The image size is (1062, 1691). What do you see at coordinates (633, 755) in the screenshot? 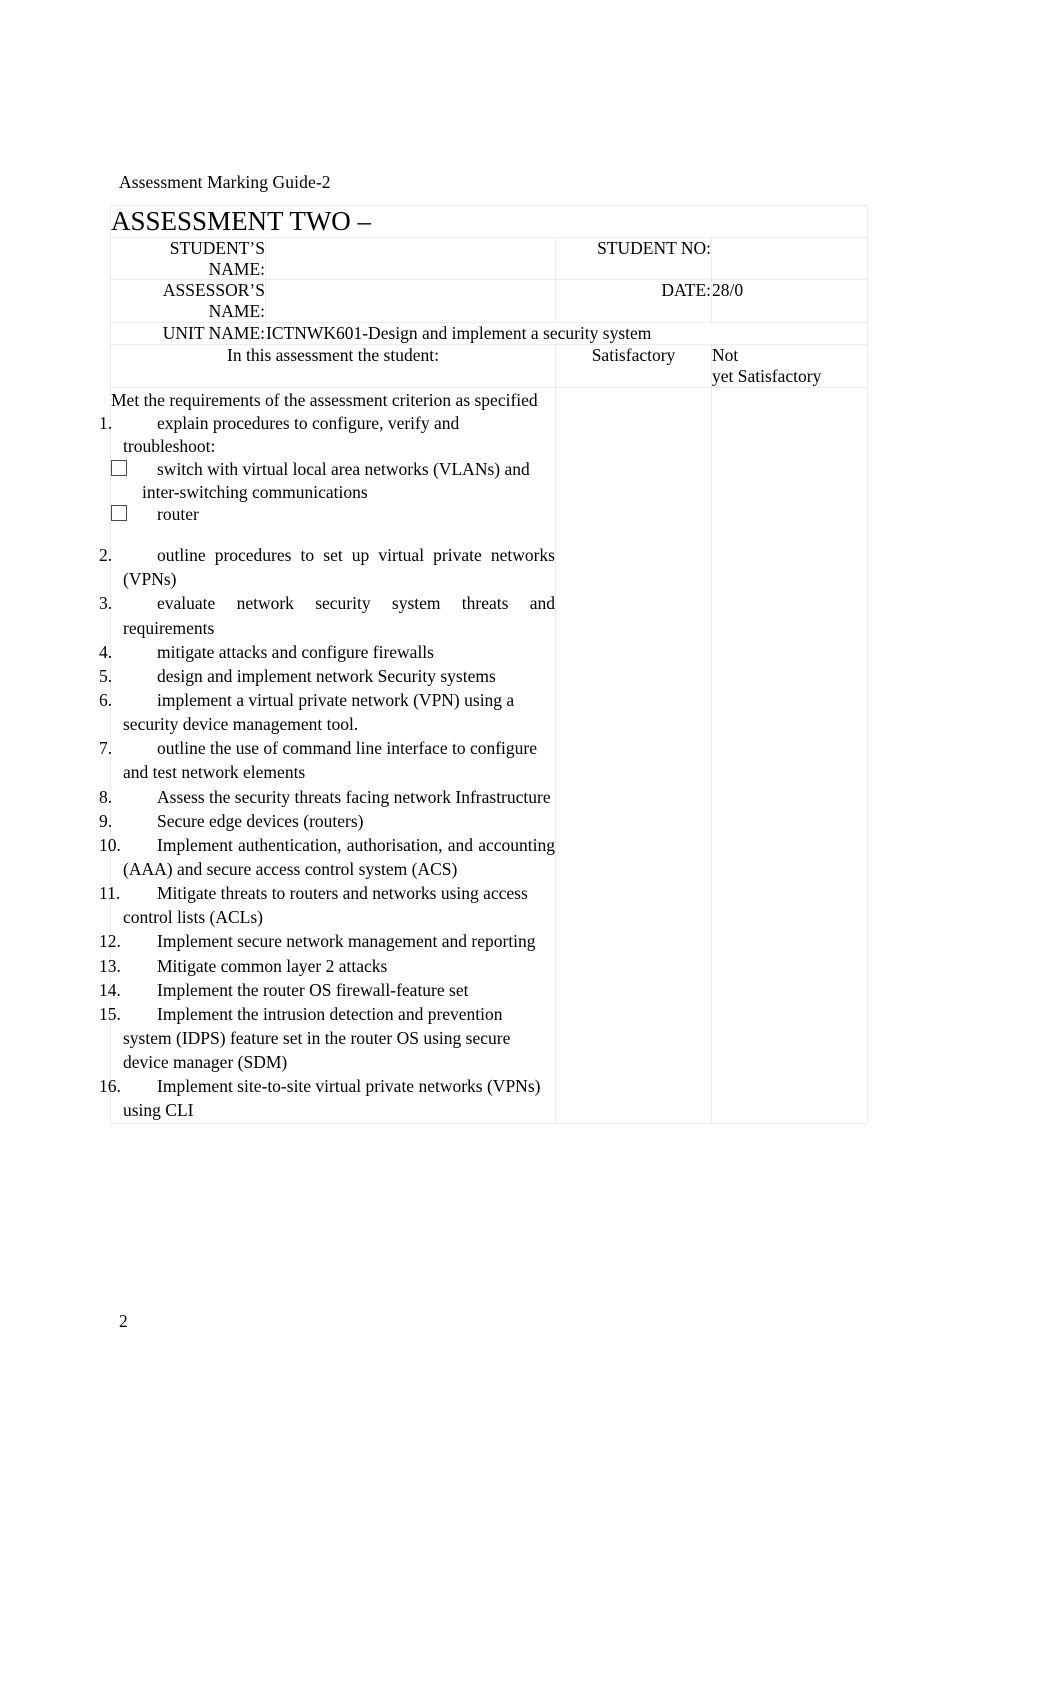
I see `satisfactory-marking-cell` at bounding box center [633, 755].